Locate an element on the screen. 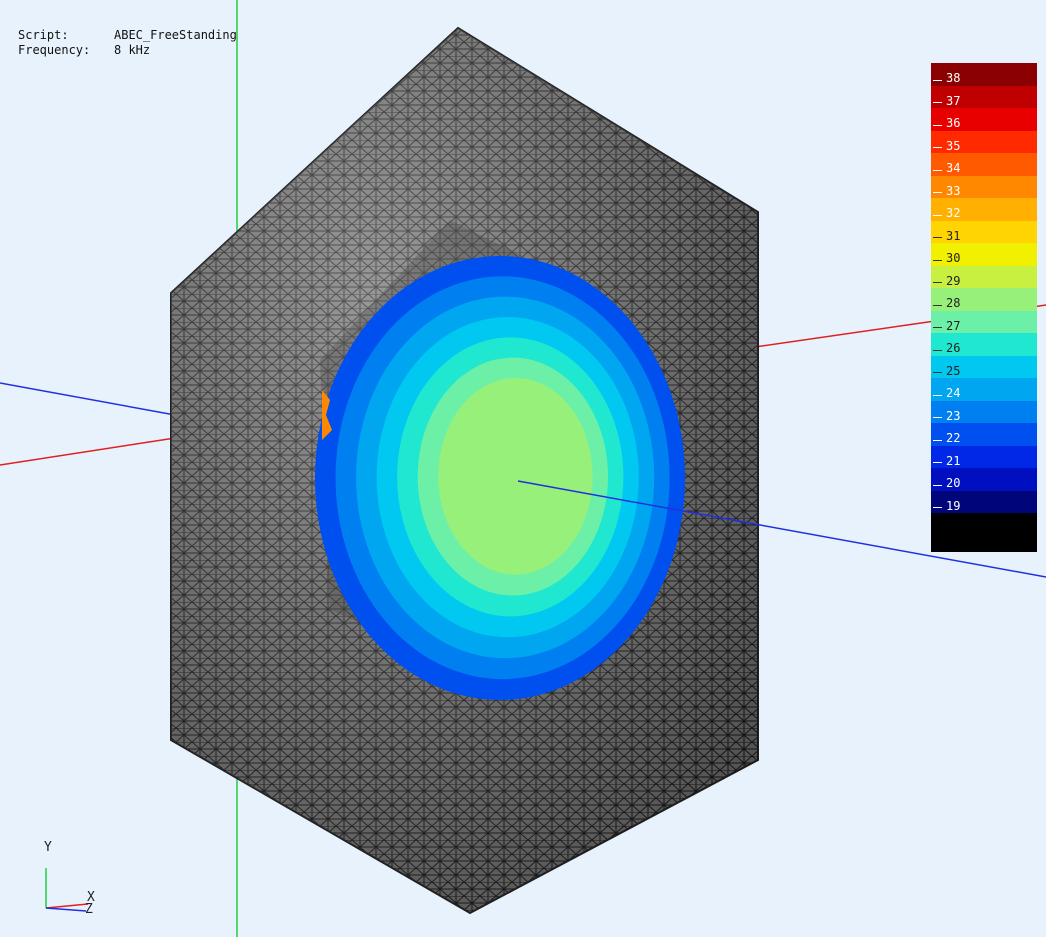 The image size is (1046, 937). axis-triad: Y X Z is located at coordinates (73, 880).